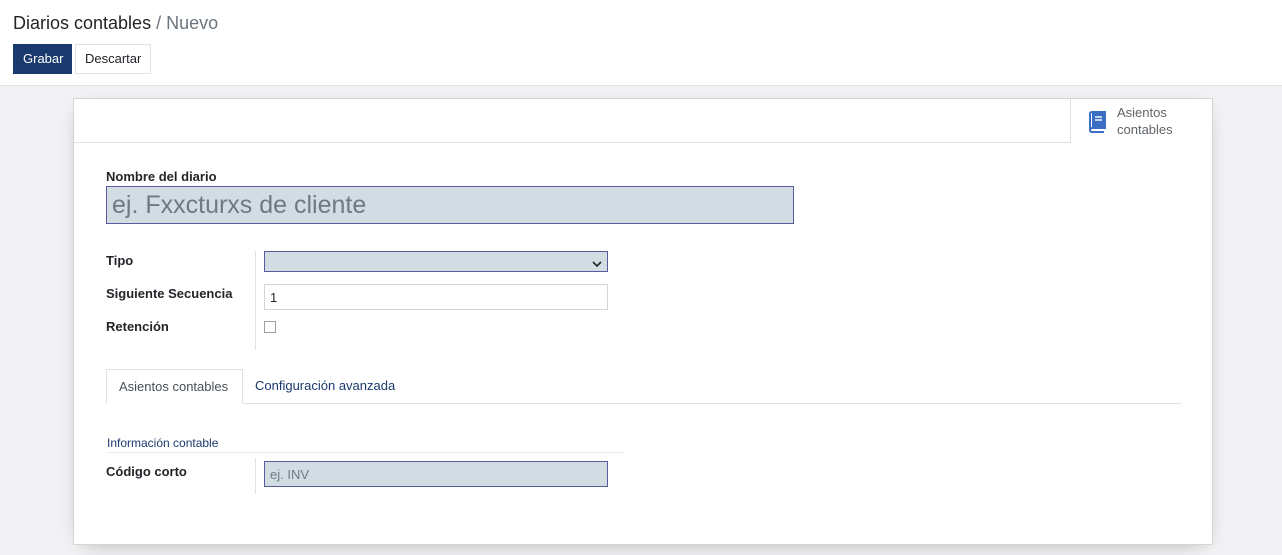 The width and height of the screenshot is (1282, 555). What do you see at coordinates (192, 23) in the screenshot?
I see `breadcrumb-current: Nuevo` at bounding box center [192, 23].